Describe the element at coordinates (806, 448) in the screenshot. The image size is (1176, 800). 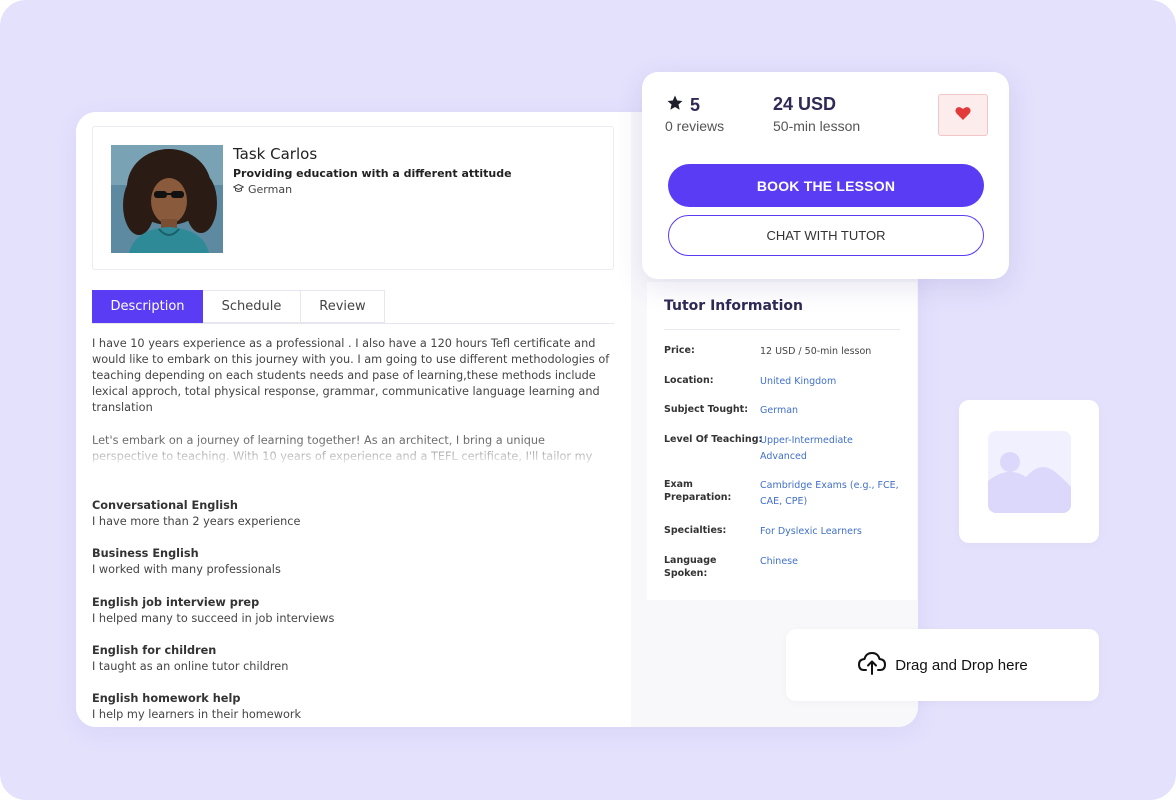
I see `info-value: Upper-Intermediate Advanced` at that location.